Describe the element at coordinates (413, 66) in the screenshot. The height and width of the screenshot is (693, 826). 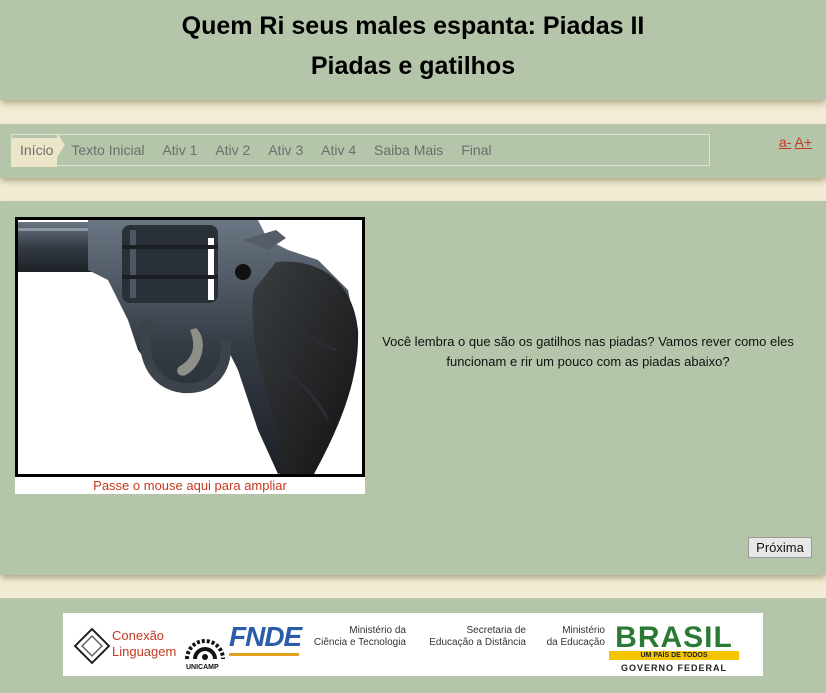
I see `page-subtitle: Piadas e gatilhos` at that location.